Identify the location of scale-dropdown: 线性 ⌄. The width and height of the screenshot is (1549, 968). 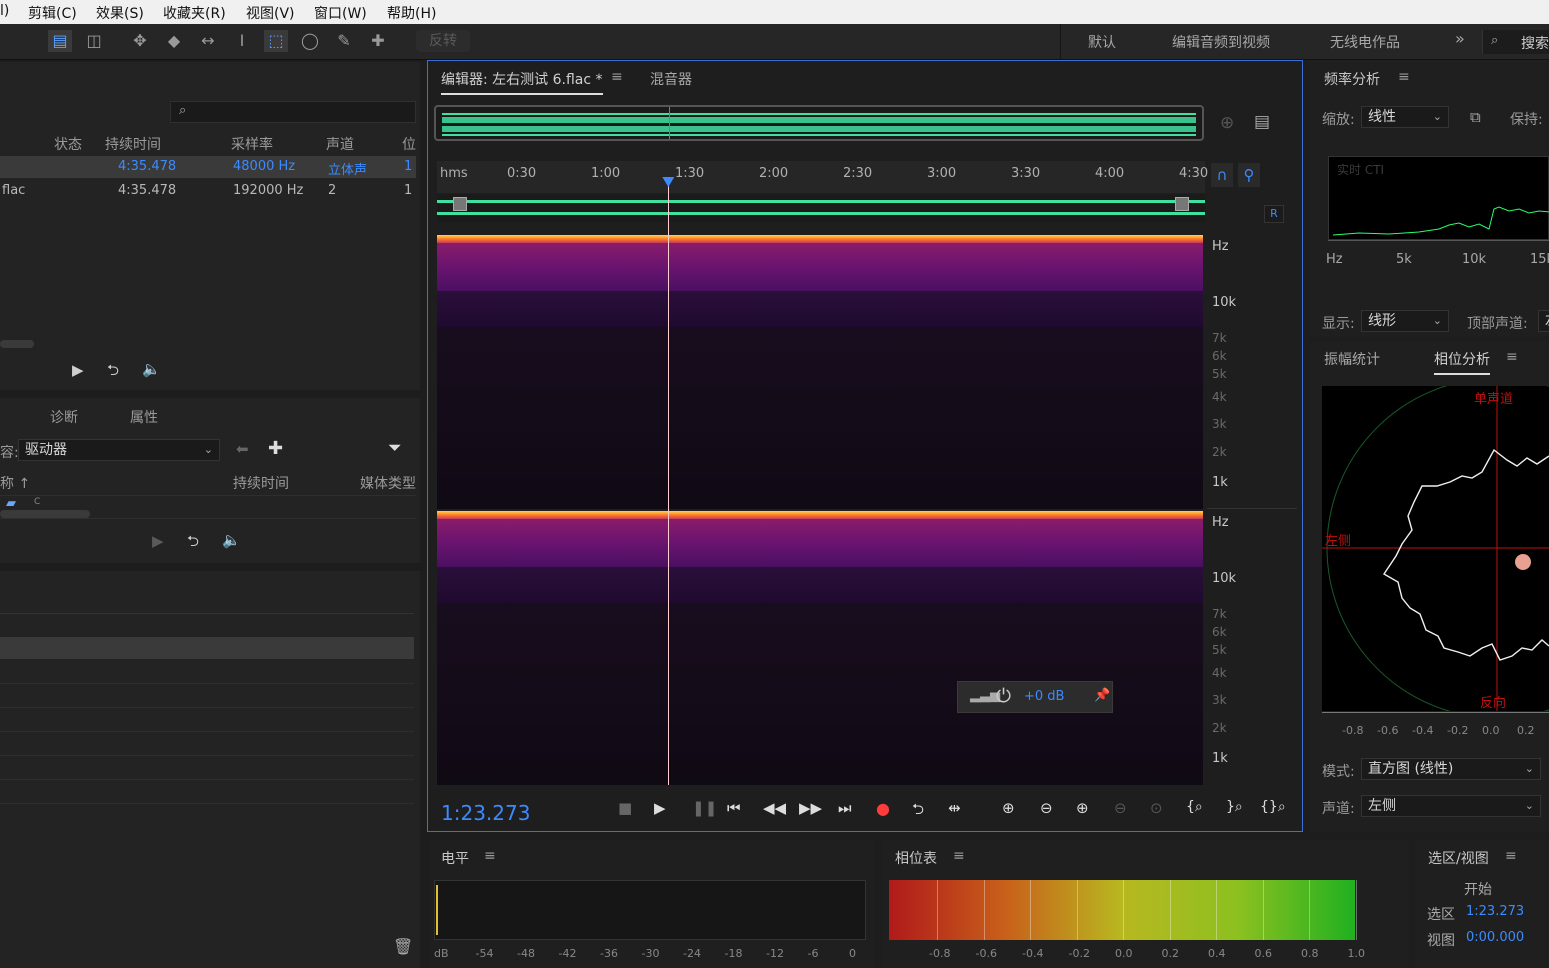
(1405, 117).